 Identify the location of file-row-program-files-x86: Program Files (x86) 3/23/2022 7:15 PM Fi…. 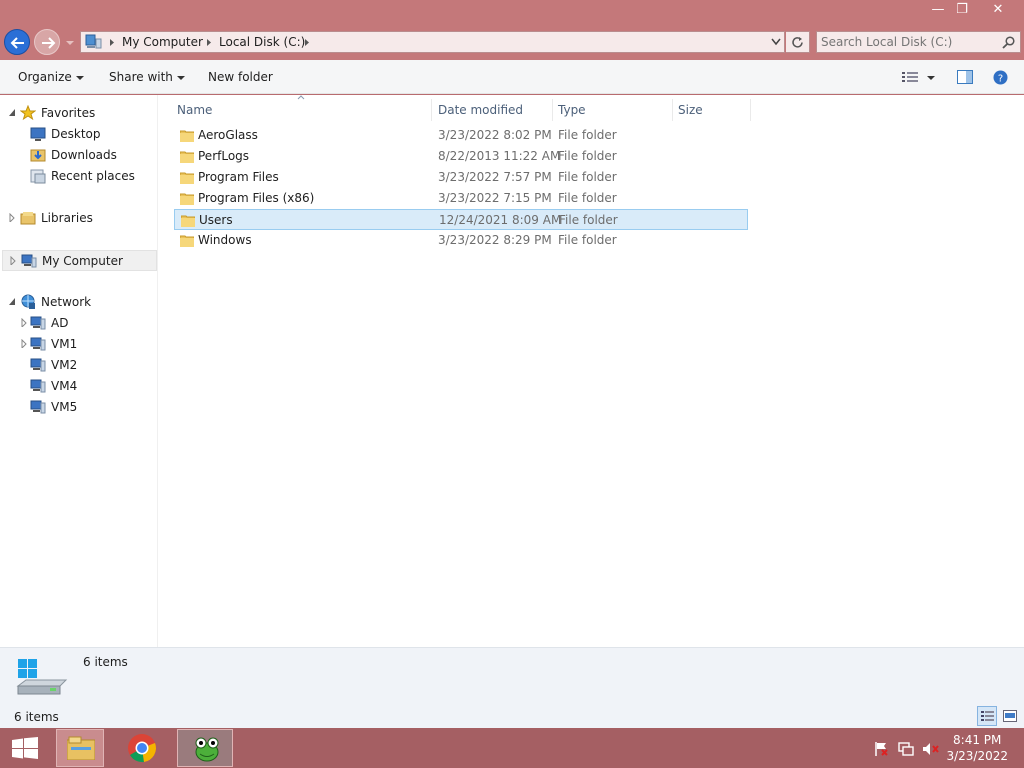
(461, 198).